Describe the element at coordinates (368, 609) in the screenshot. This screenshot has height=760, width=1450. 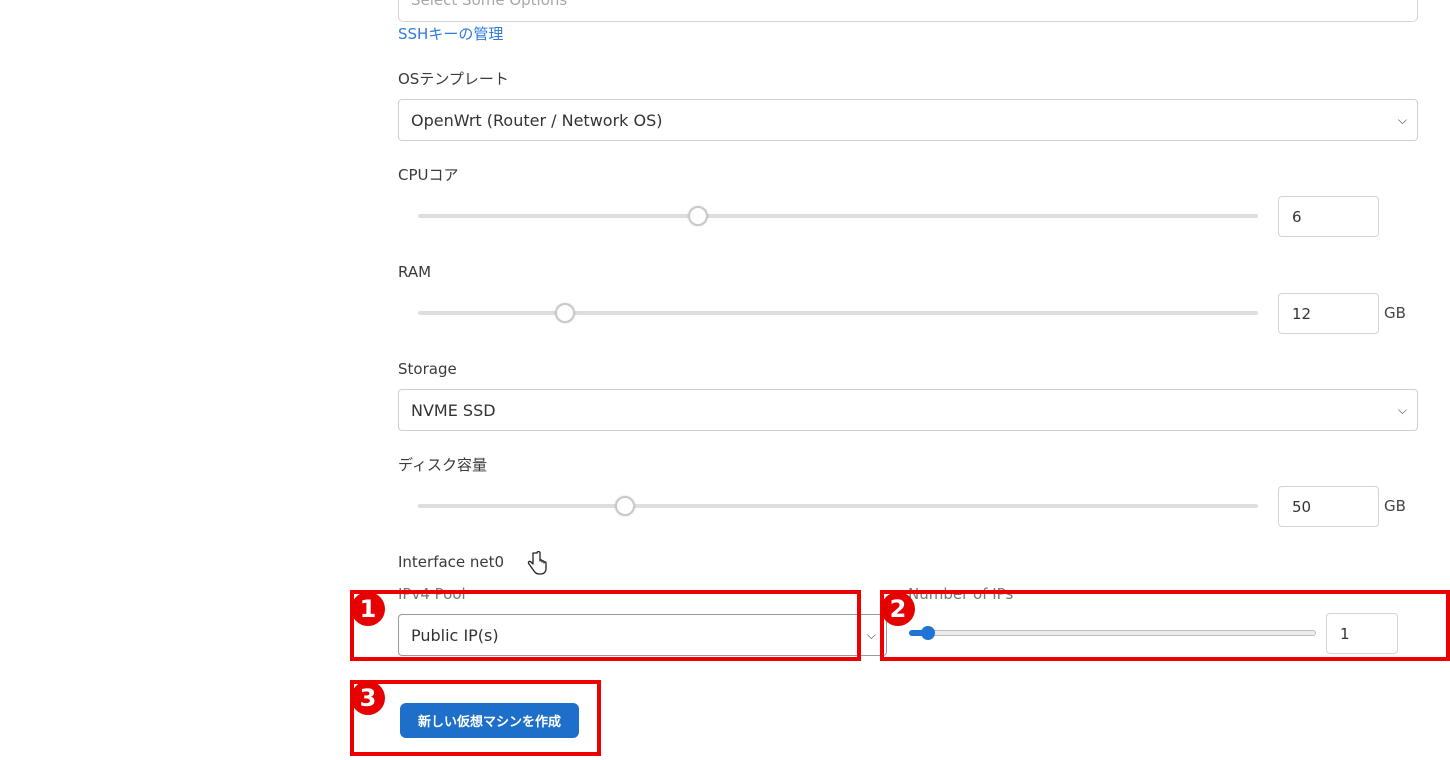
I see `annotation-badge-1: 1` at that location.